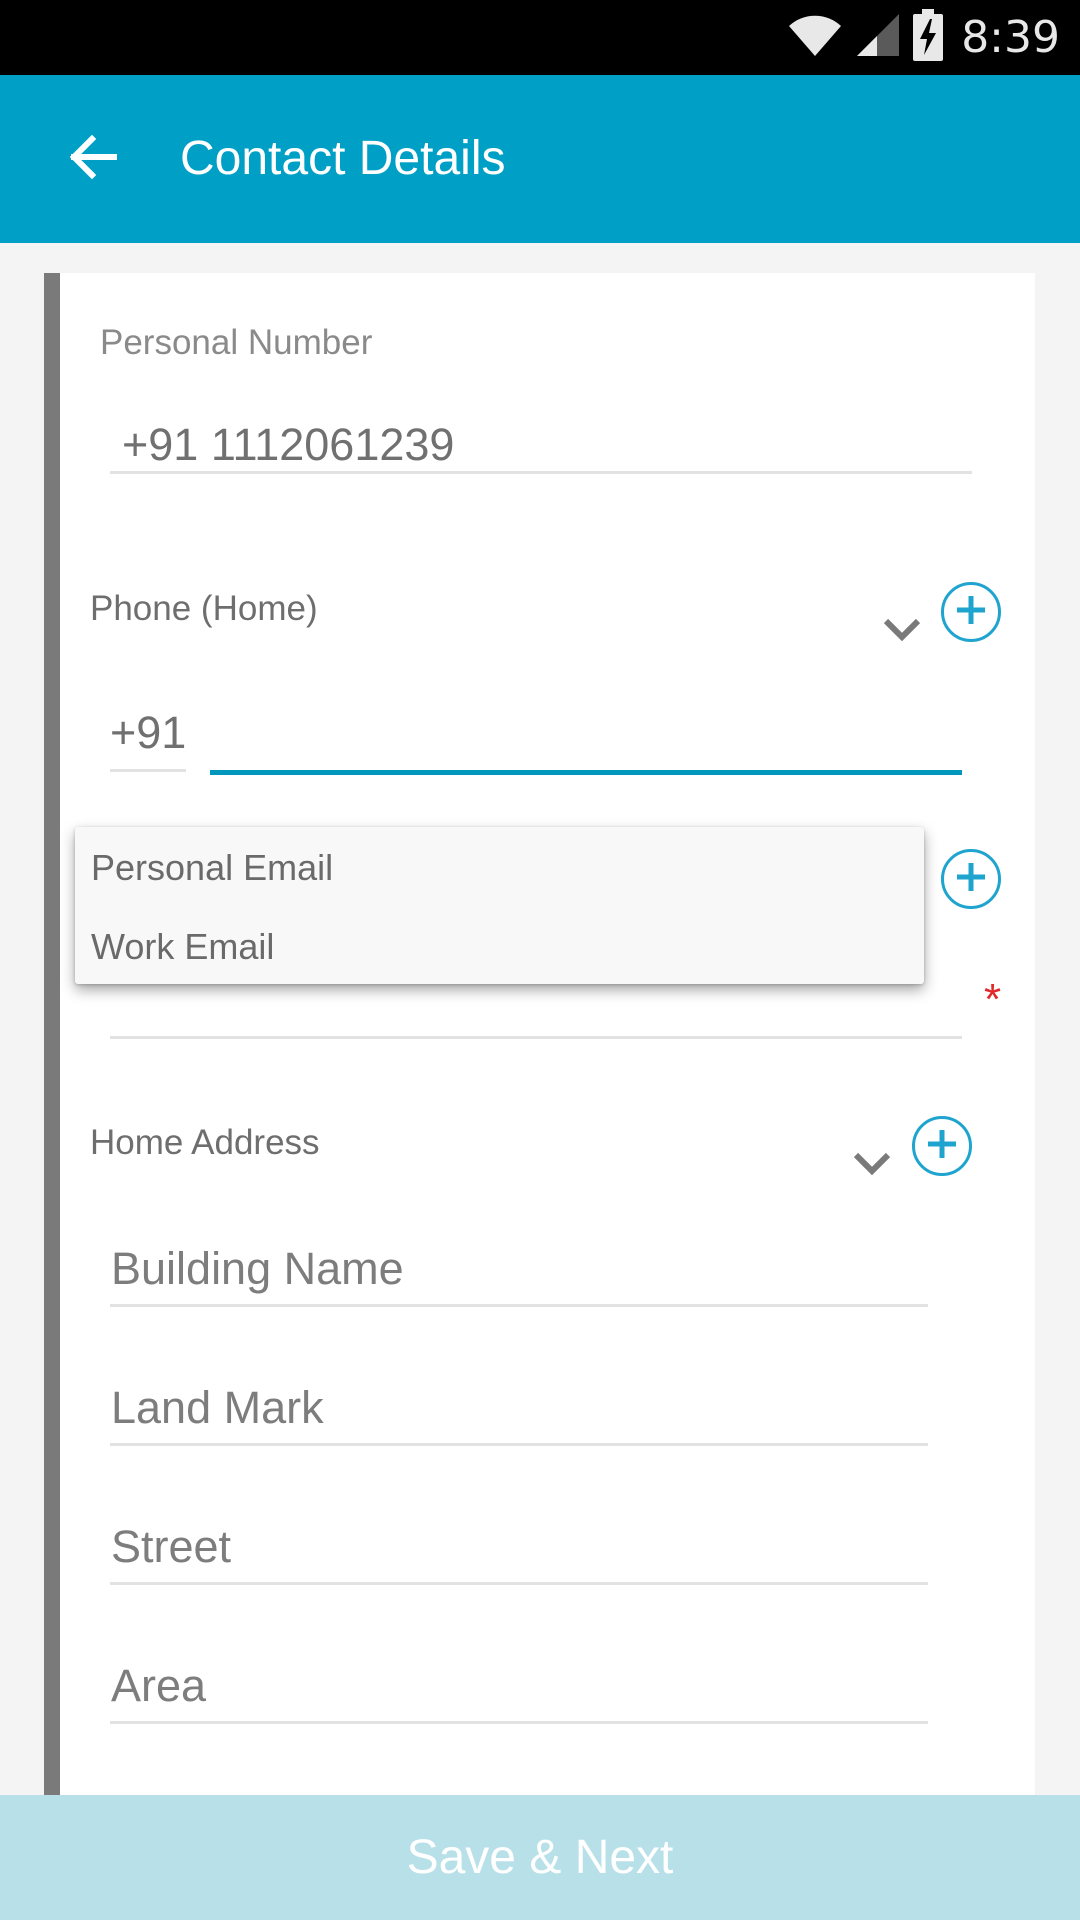  Describe the element at coordinates (519, 1722) in the screenshot. I see `area-underline` at that location.